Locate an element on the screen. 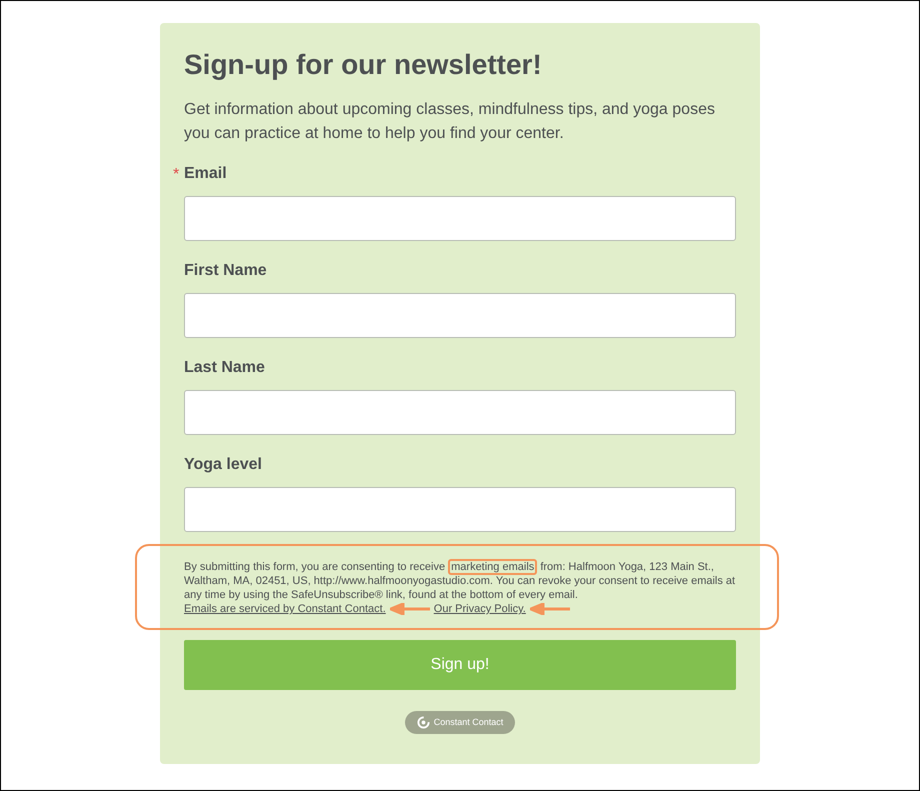 Image resolution: width=920 pixels, height=791 pixels. consent-link: Emails are serviced by Constant Contact. is located at coordinates (285, 609).